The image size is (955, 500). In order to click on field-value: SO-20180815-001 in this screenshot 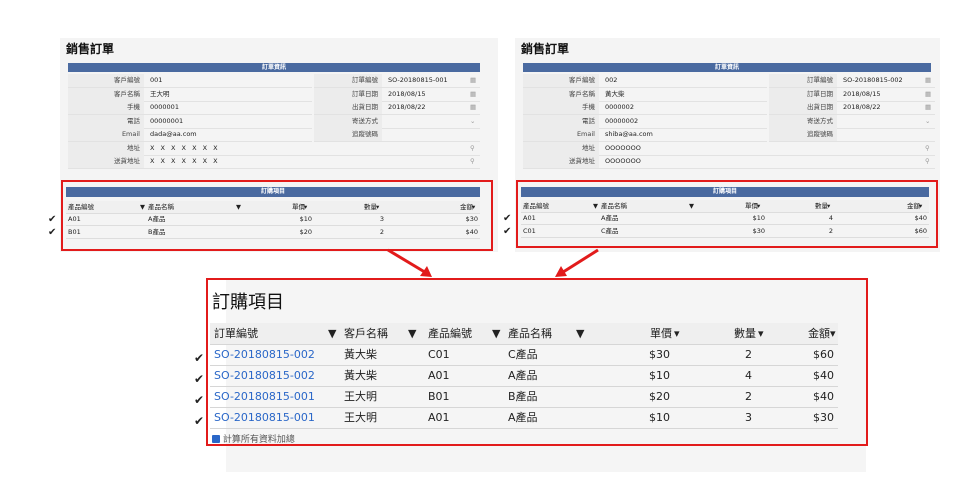, I will do `click(416, 80)`.